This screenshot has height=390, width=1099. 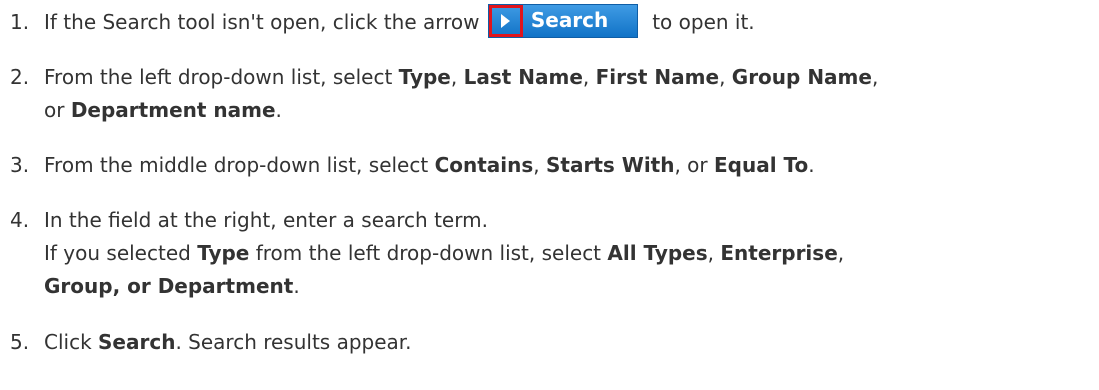 What do you see at coordinates (703, 22) in the screenshot?
I see `step-text: to open it.` at bounding box center [703, 22].